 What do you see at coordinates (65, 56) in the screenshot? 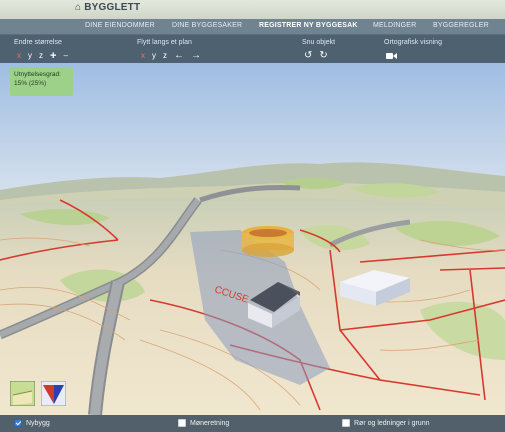
I see `shrink-button: –` at bounding box center [65, 56].